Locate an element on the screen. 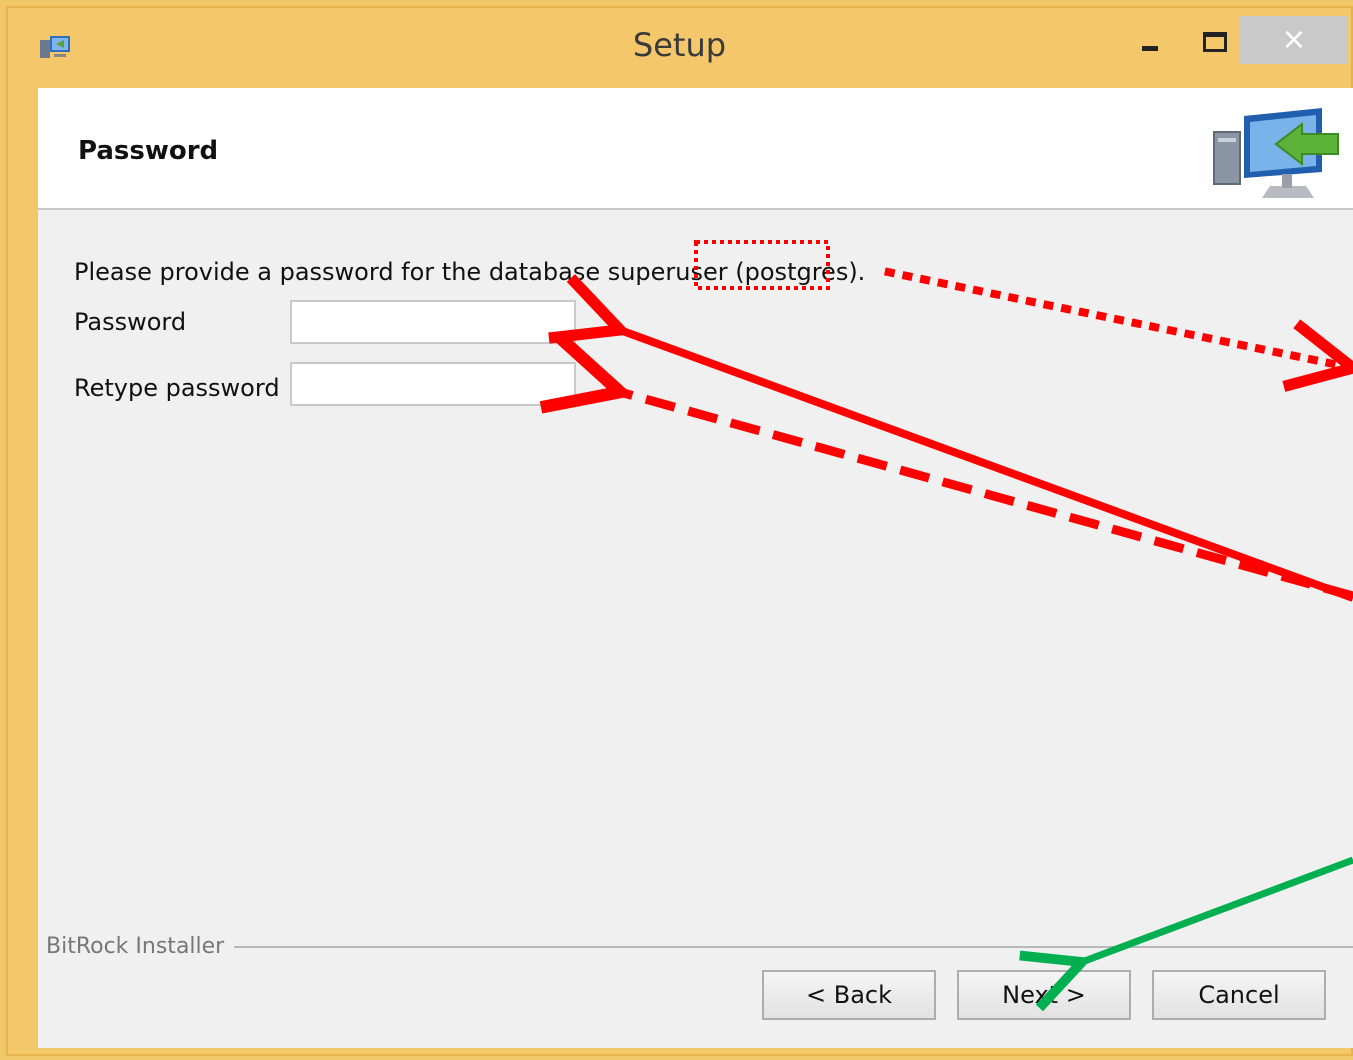  header-band: Password is located at coordinates (695, 149).